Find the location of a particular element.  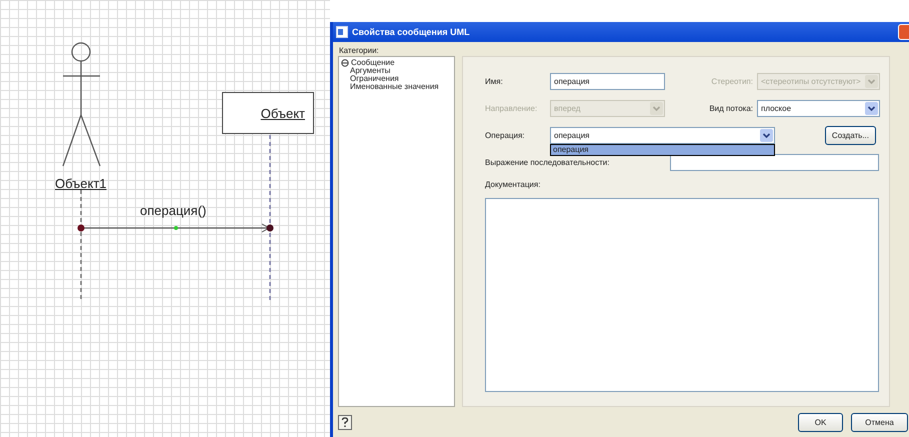

category-item: Именованные значения is located at coordinates (396, 87).